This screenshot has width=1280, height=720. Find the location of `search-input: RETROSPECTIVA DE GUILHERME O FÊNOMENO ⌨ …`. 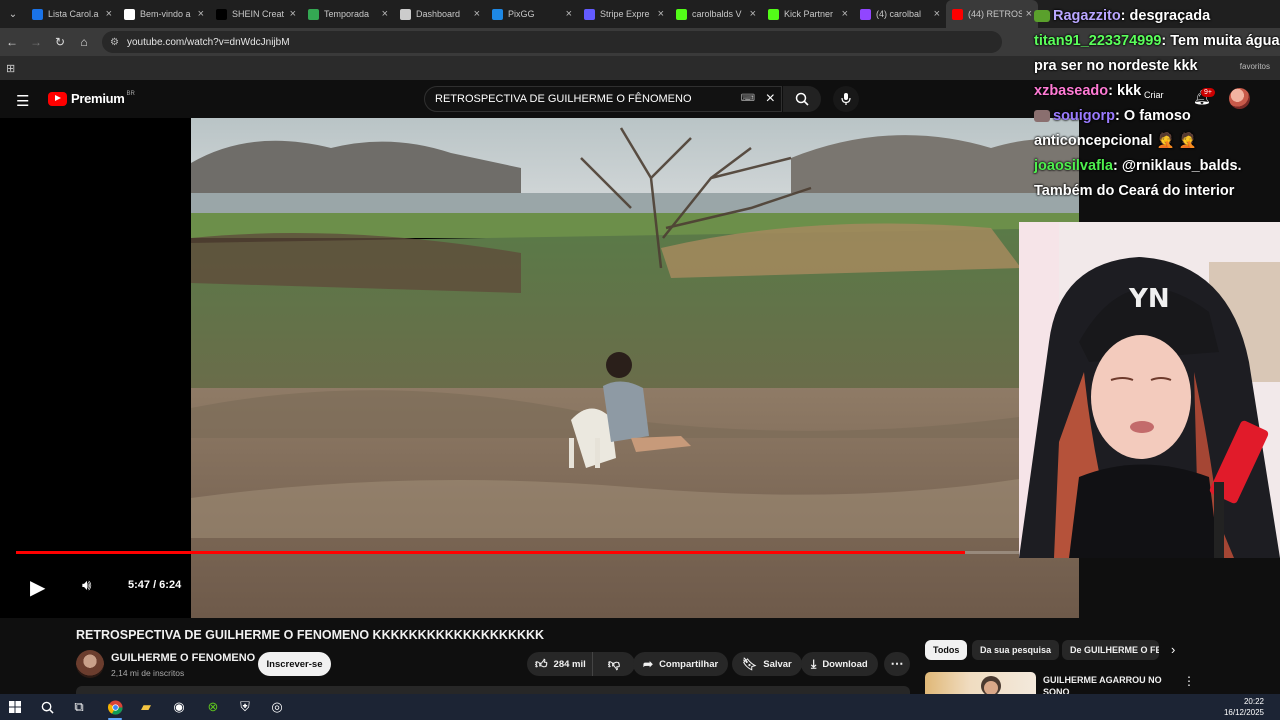

search-input: RETROSPECTIVA DE GUILHERME O FÊNOMENO ⌨ … is located at coordinates (603, 99).